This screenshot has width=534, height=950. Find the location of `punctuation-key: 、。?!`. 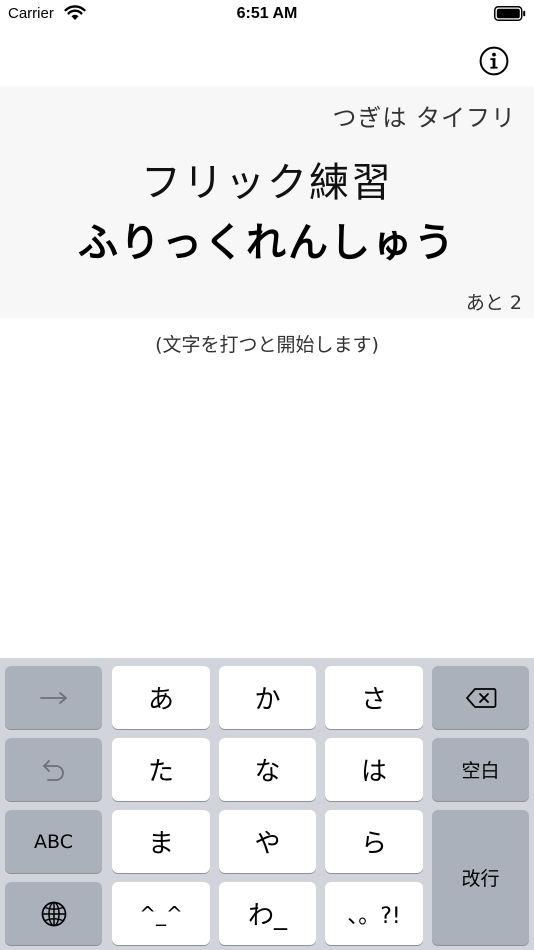

punctuation-key: 、。?! is located at coordinates (374, 913).